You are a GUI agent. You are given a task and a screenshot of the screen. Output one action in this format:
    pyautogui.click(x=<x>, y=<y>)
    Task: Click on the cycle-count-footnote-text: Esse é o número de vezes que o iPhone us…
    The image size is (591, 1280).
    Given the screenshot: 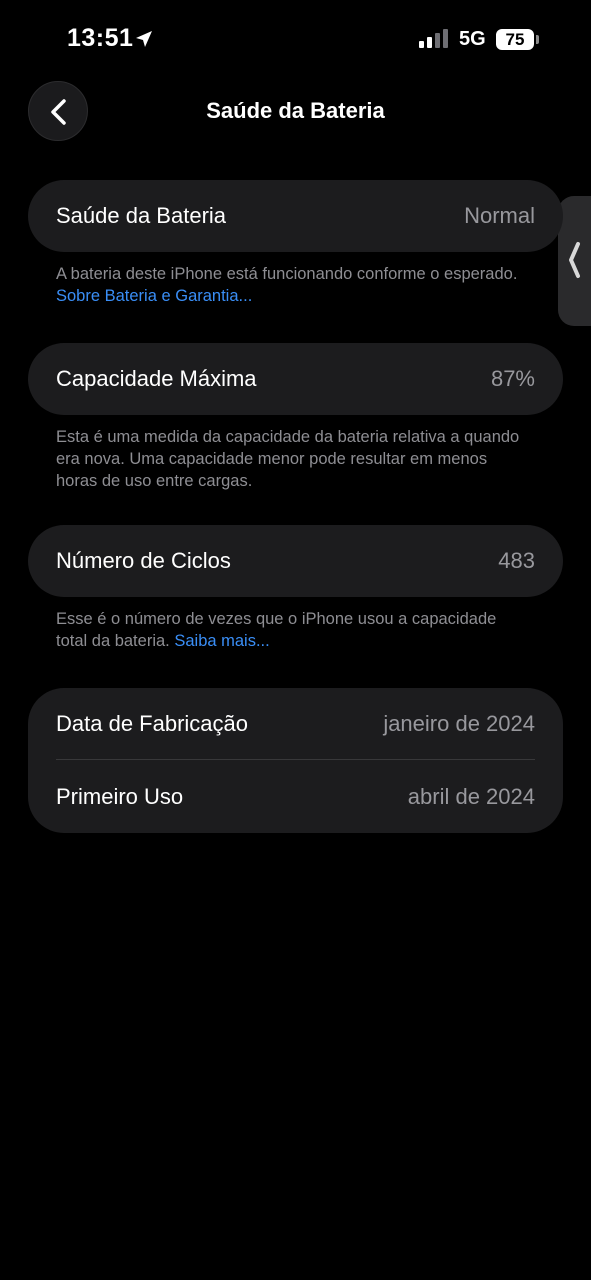 What is the action you would take?
    pyautogui.click(x=276, y=630)
    